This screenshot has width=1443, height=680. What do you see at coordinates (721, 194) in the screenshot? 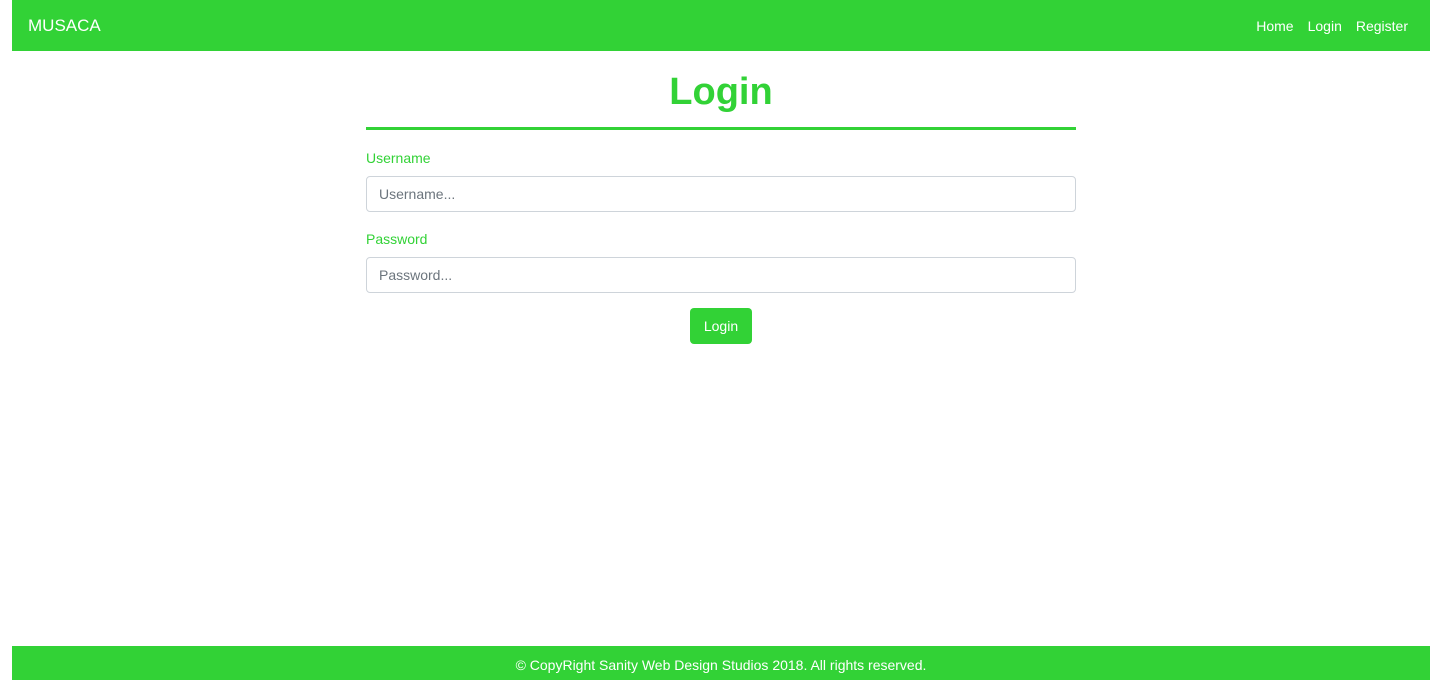
I see `username-input` at bounding box center [721, 194].